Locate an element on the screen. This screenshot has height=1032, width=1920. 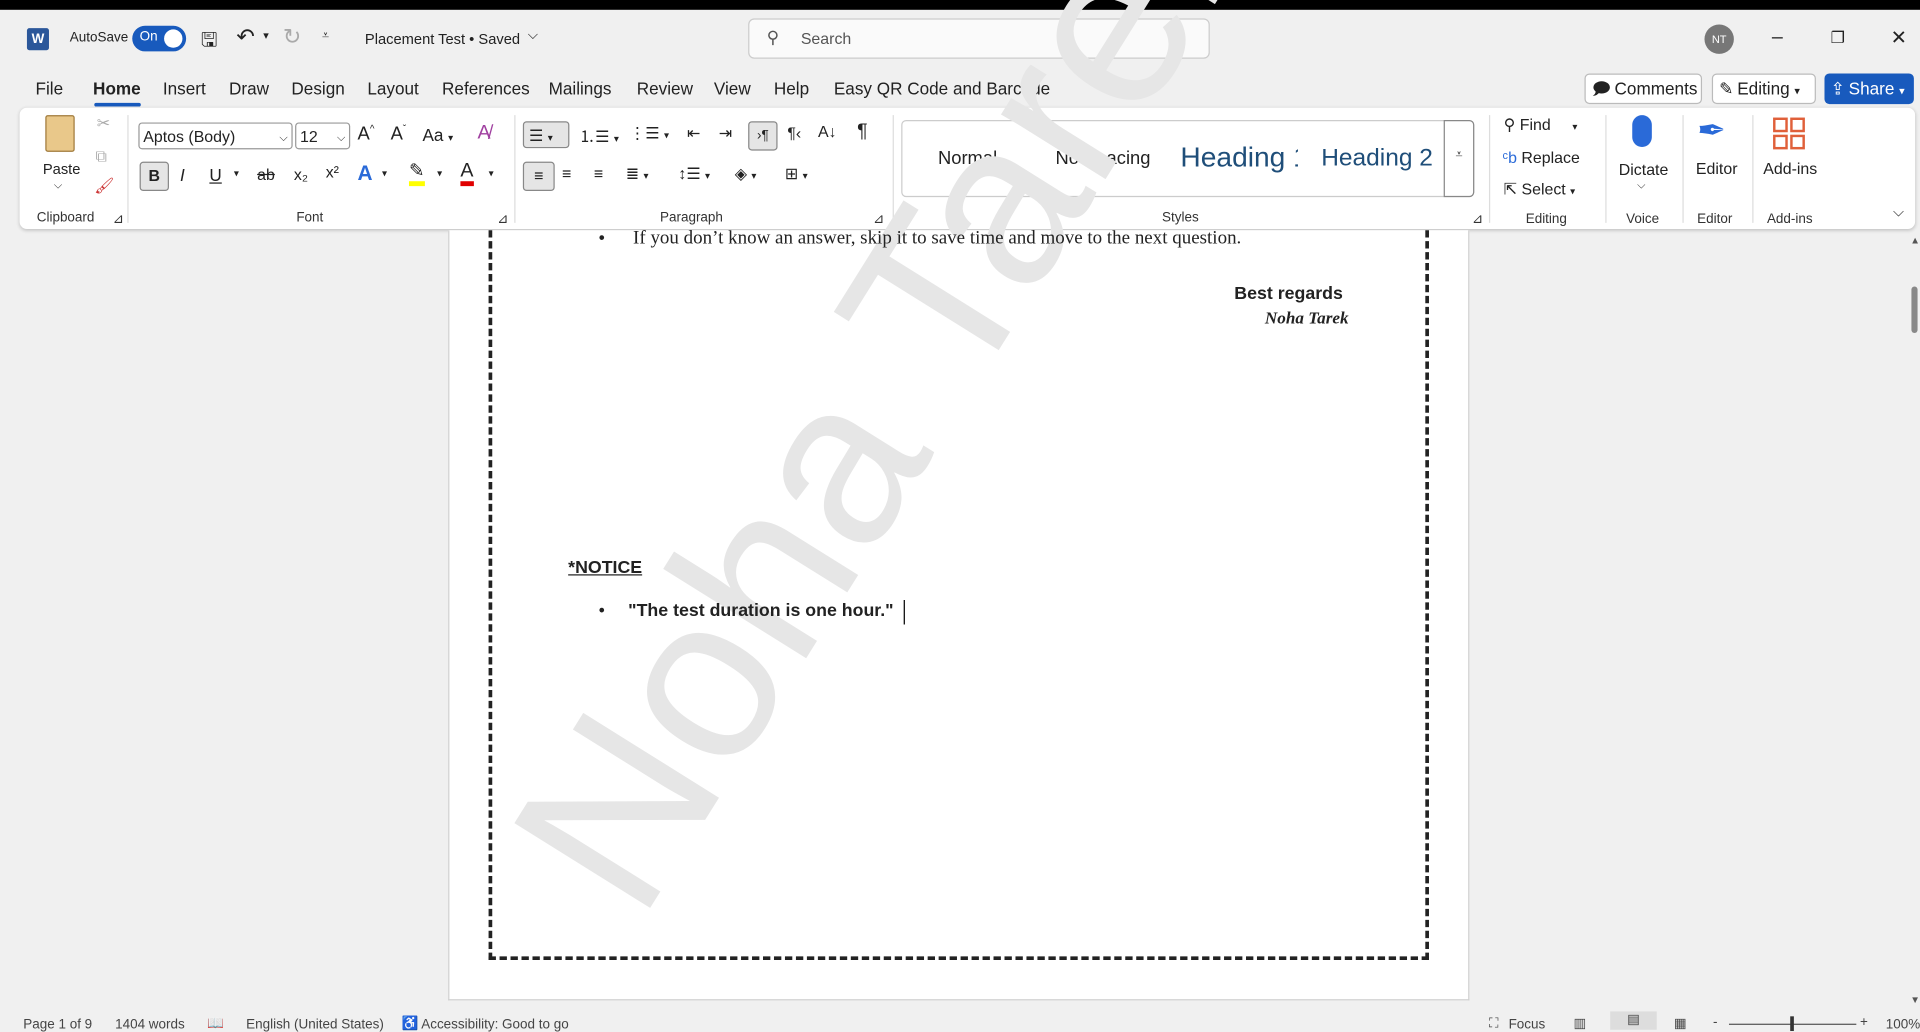
highlight-dropdown-icon: ▾ is located at coordinates (439, 173).